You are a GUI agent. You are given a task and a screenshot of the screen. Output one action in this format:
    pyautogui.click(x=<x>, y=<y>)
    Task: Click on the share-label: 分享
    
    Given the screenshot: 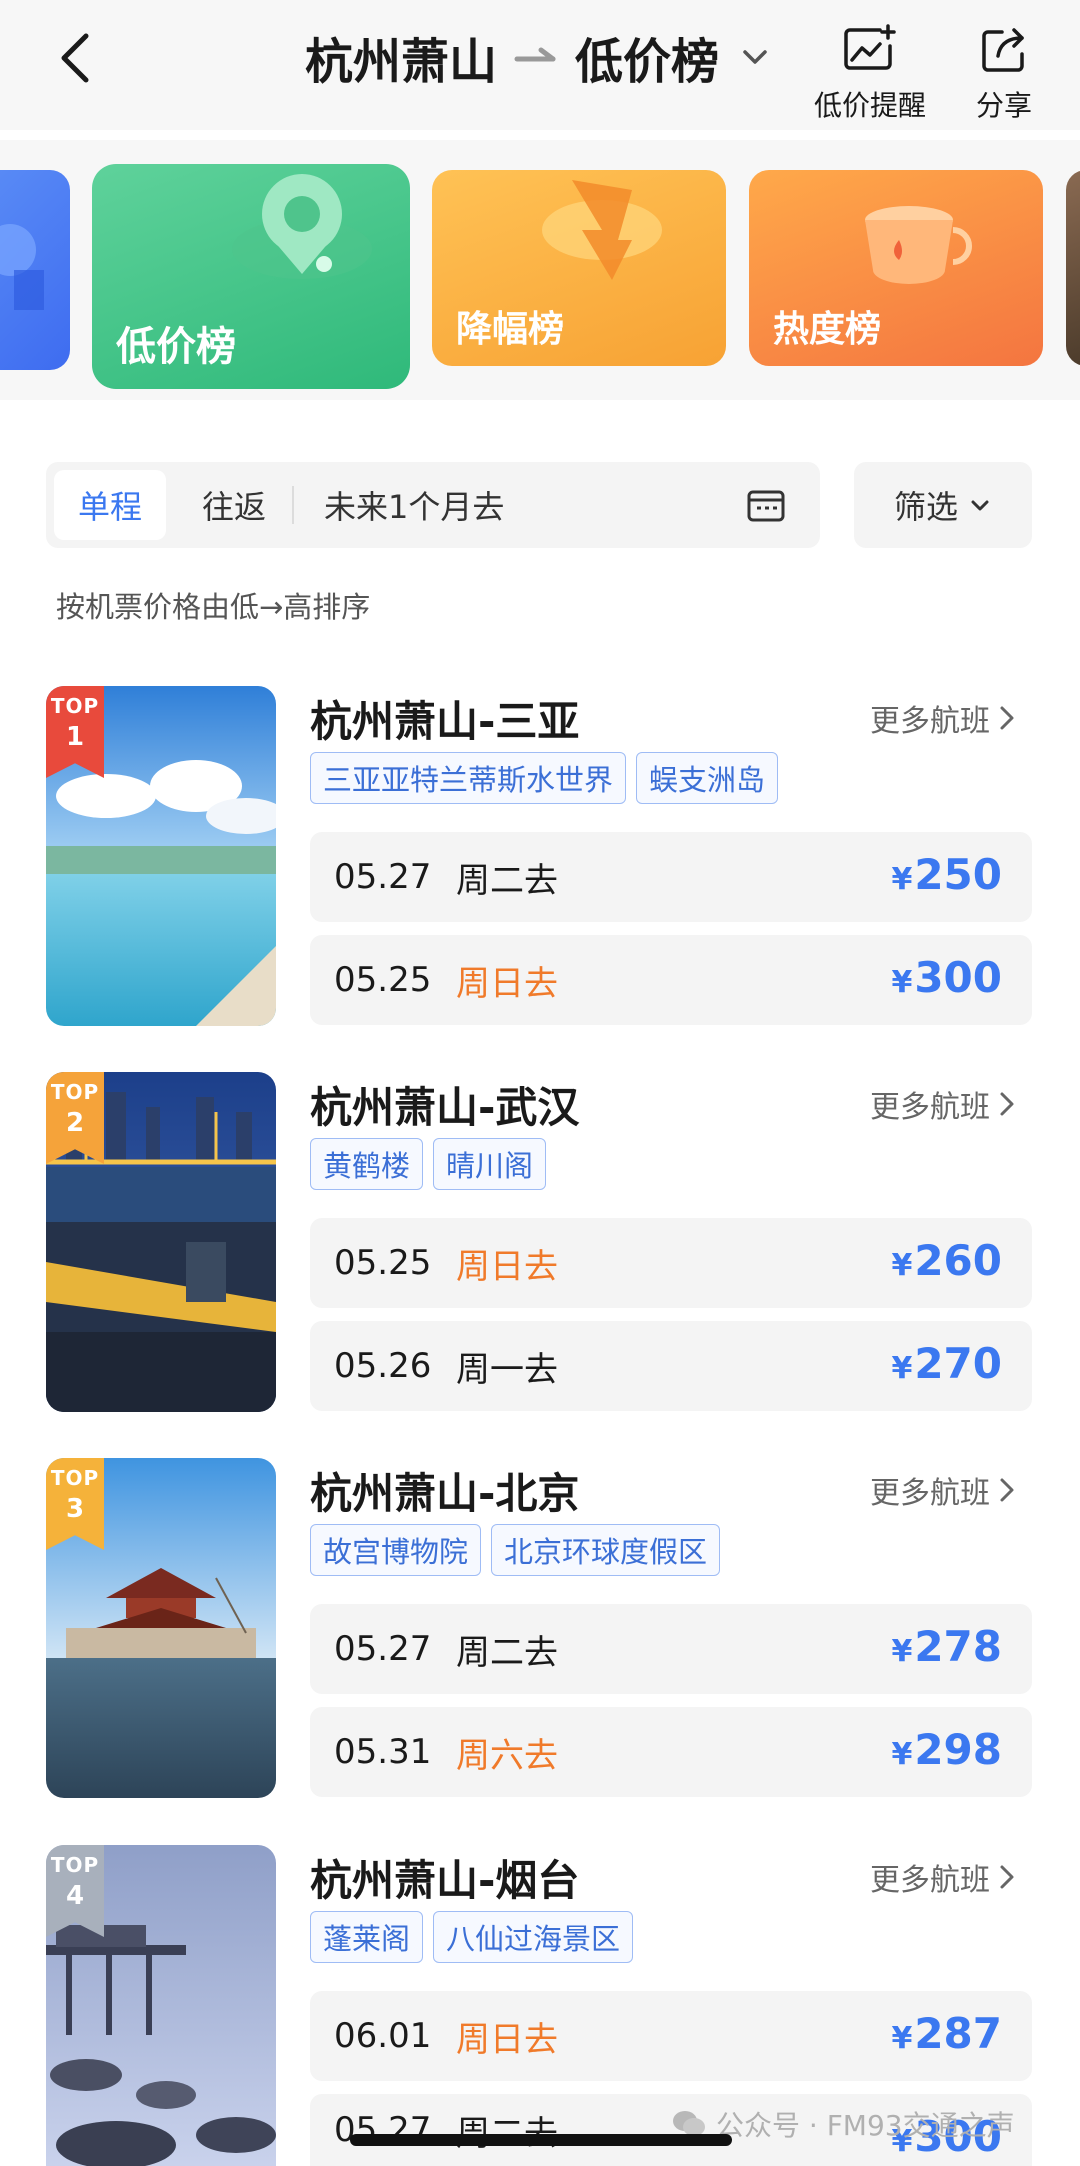 What is the action you would take?
    pyautogui.click(x=1004, y=105)
    